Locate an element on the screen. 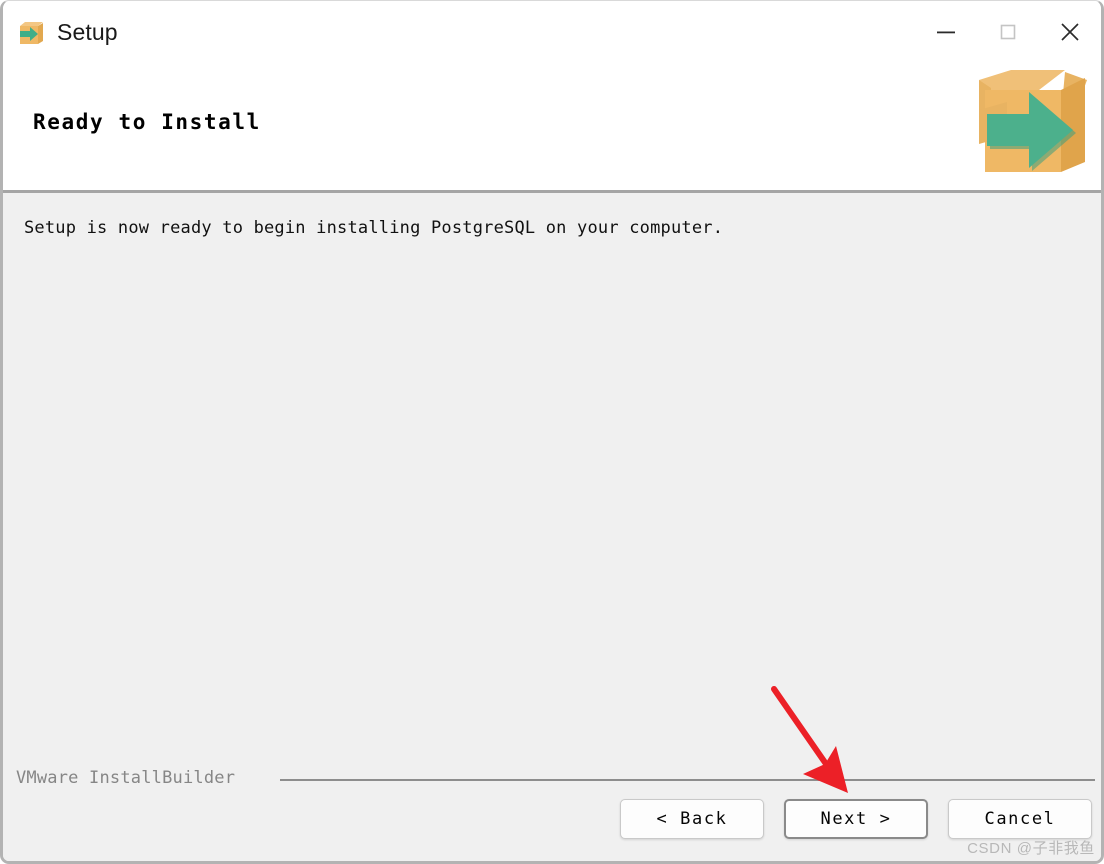 The image size is (1104, 864). title-bar: Setup is located at coordinates (552, 32).